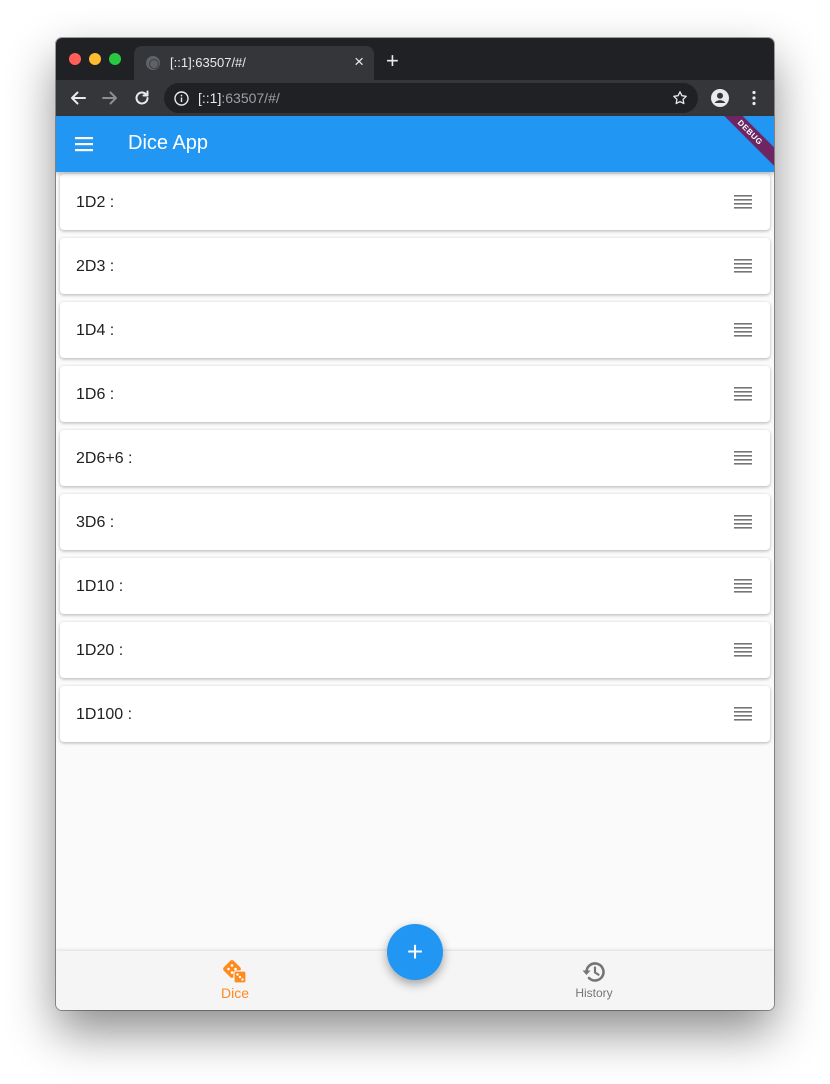 The width and height of the screenshot is (830, 1084). I want to click on dice-list-item: 2D6+6 :, so click(415, 458).